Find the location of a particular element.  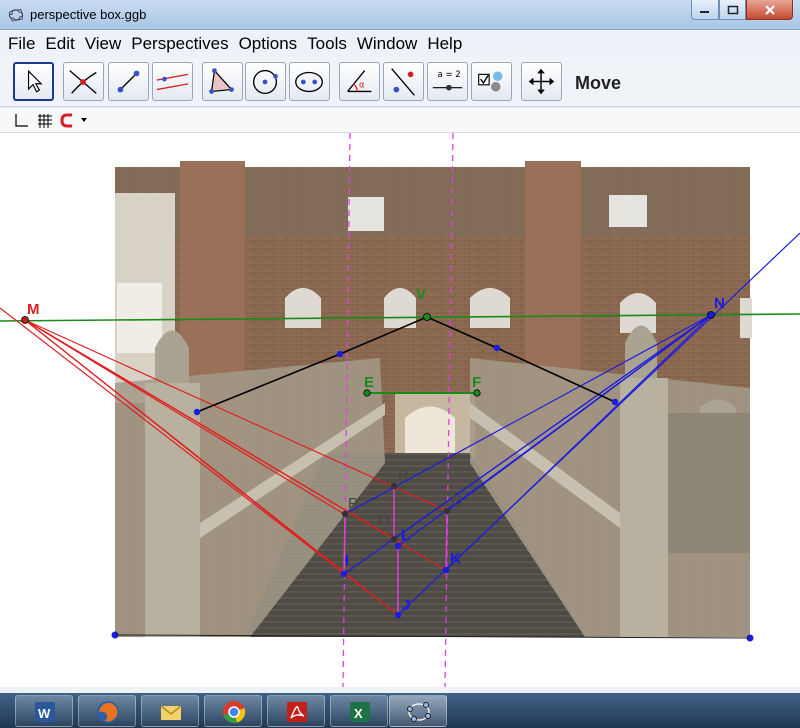

angle-tool-button: α is located at coordinates (359, 81).